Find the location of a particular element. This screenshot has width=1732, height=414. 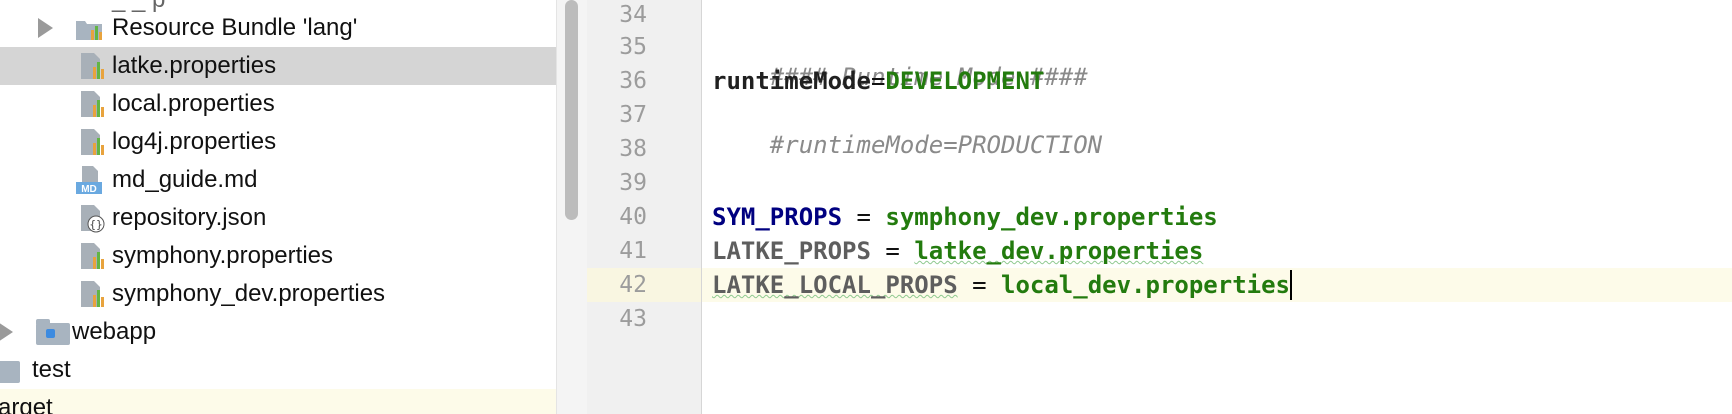

tree-scrollbar-thumb is located at coordinates (571, 110).